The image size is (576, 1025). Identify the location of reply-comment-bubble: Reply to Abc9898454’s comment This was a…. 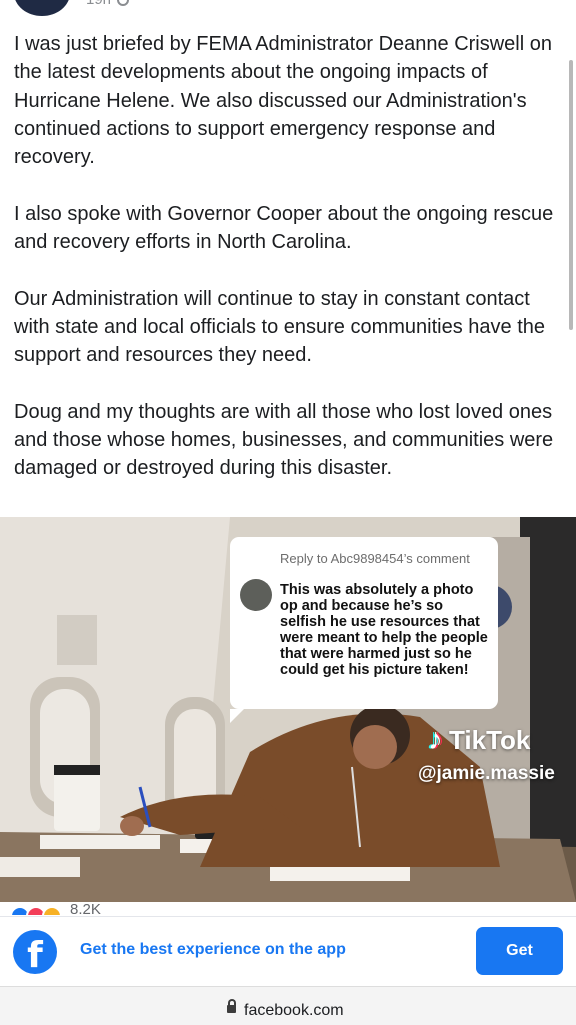
(364, 630).